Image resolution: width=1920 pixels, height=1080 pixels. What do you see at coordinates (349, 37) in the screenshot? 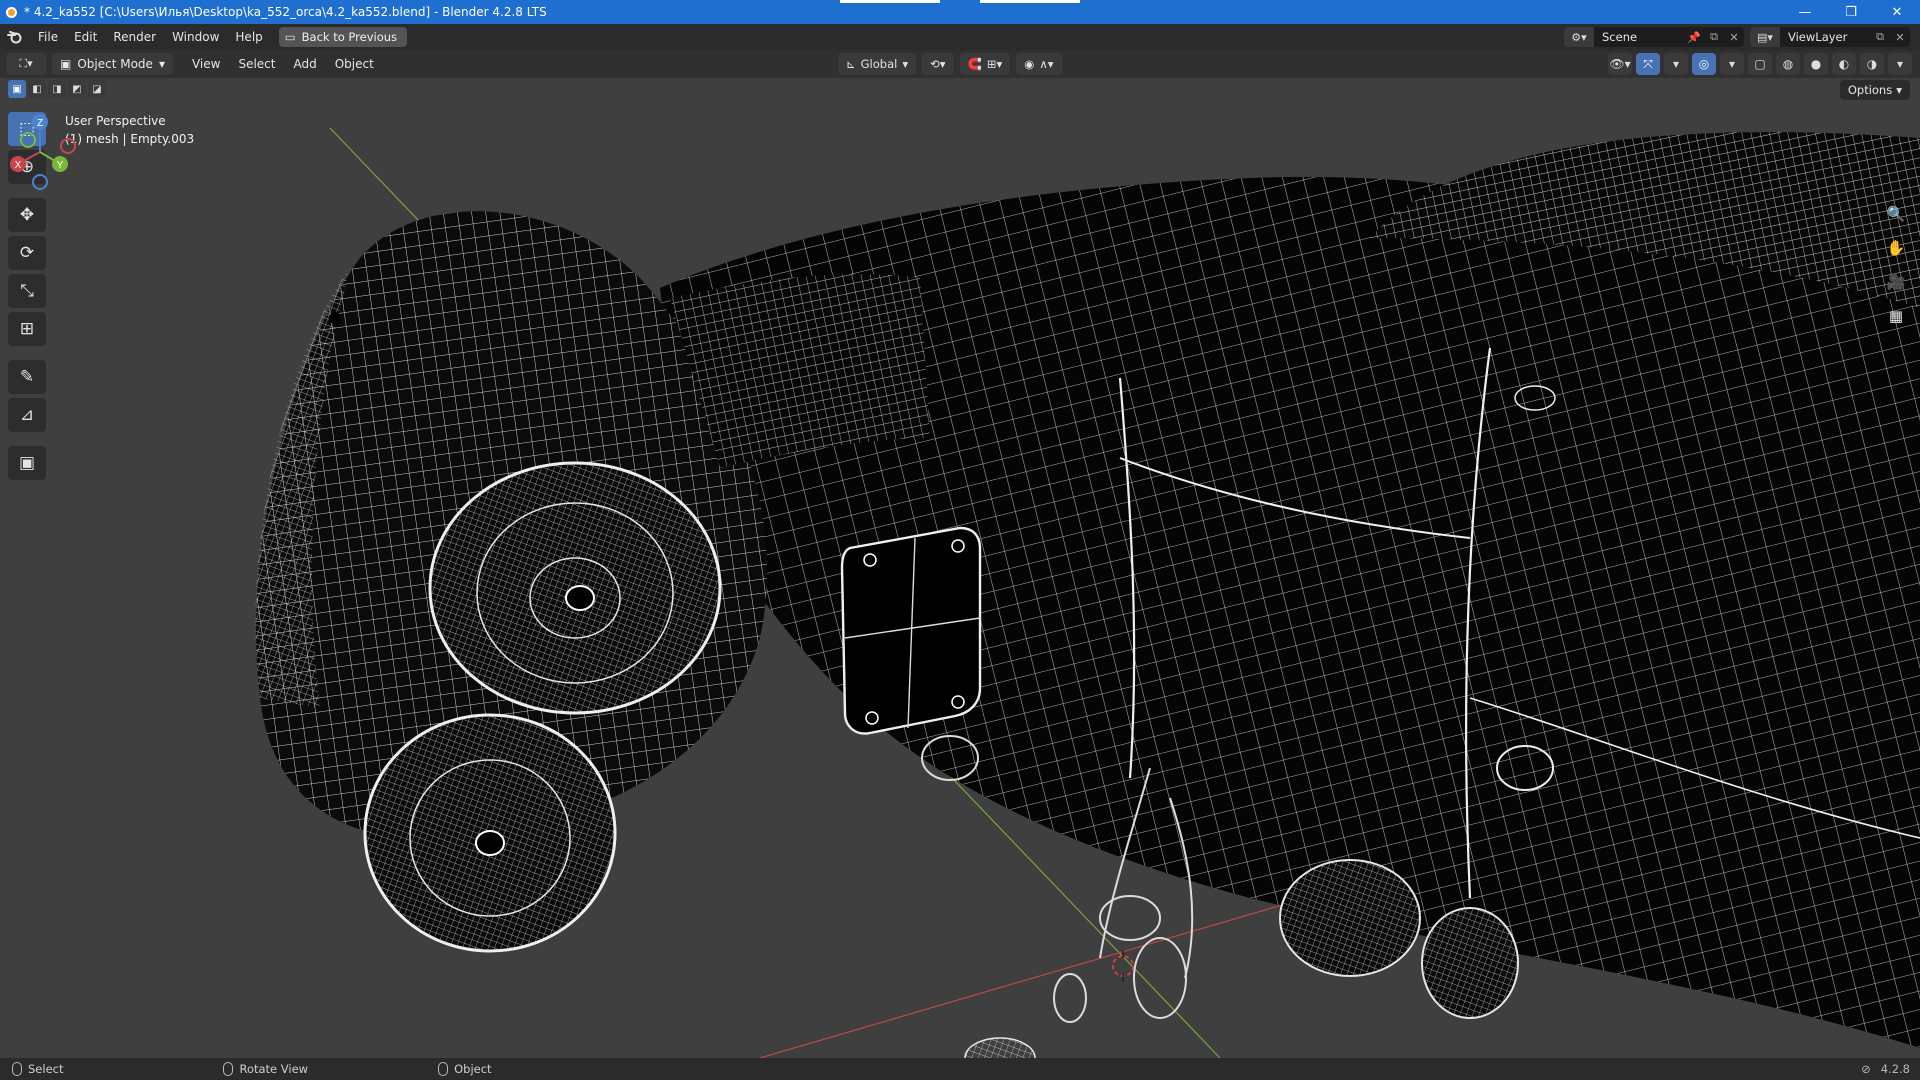
I see `back-to-previous-label: Back to Previous` at bounding box center [349, 37].